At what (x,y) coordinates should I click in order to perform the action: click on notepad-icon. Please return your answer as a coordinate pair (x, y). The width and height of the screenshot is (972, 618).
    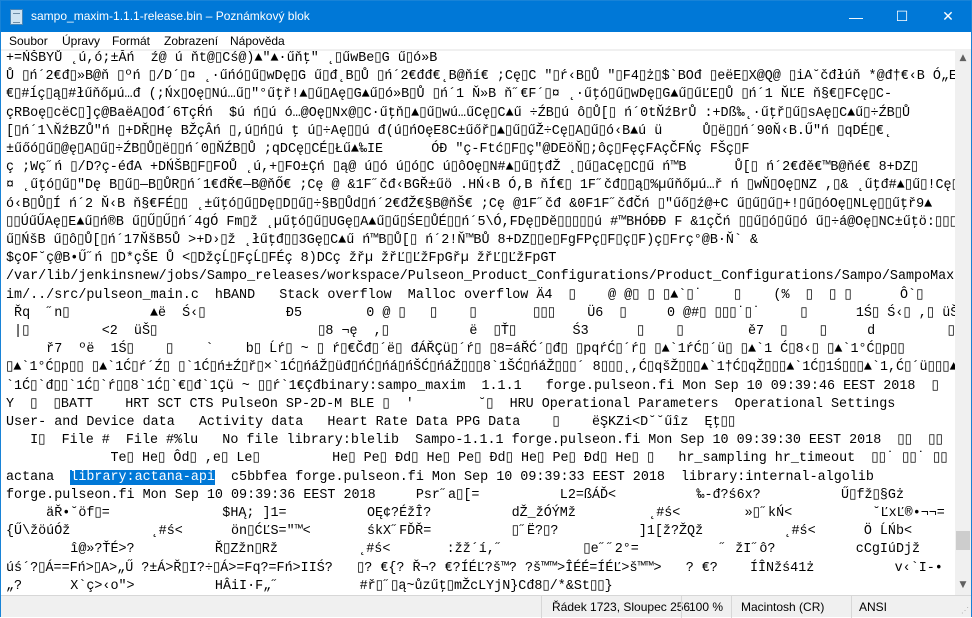
    Looking at the image, I should click on (16, 17).